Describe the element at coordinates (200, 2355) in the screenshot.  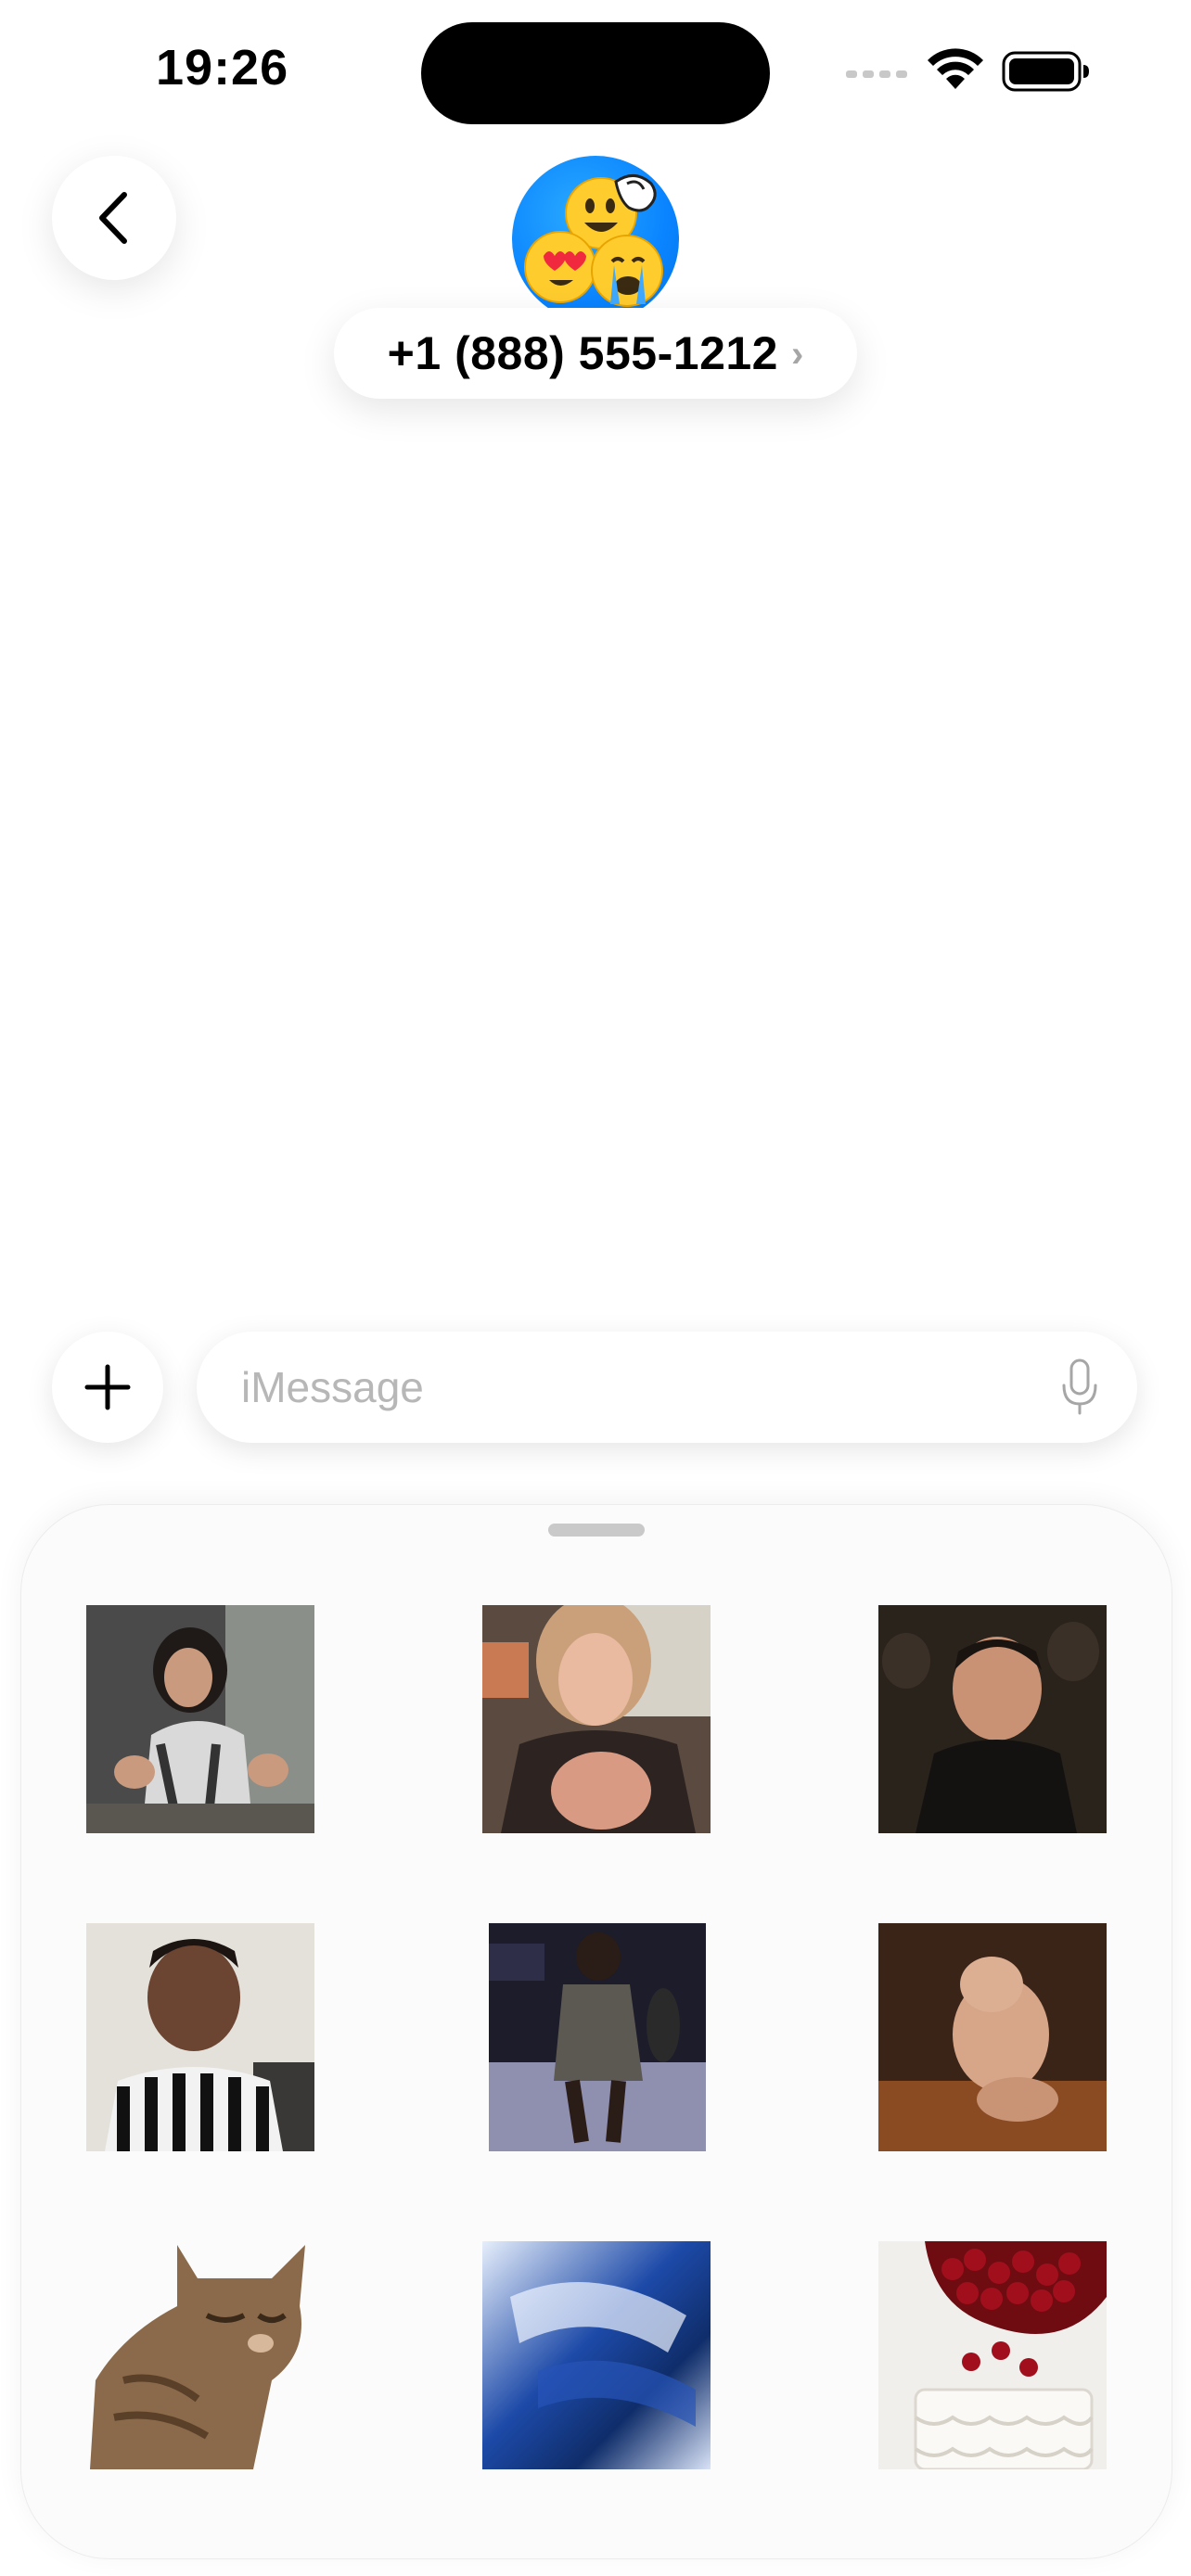
I see `gif-cat` at that location.